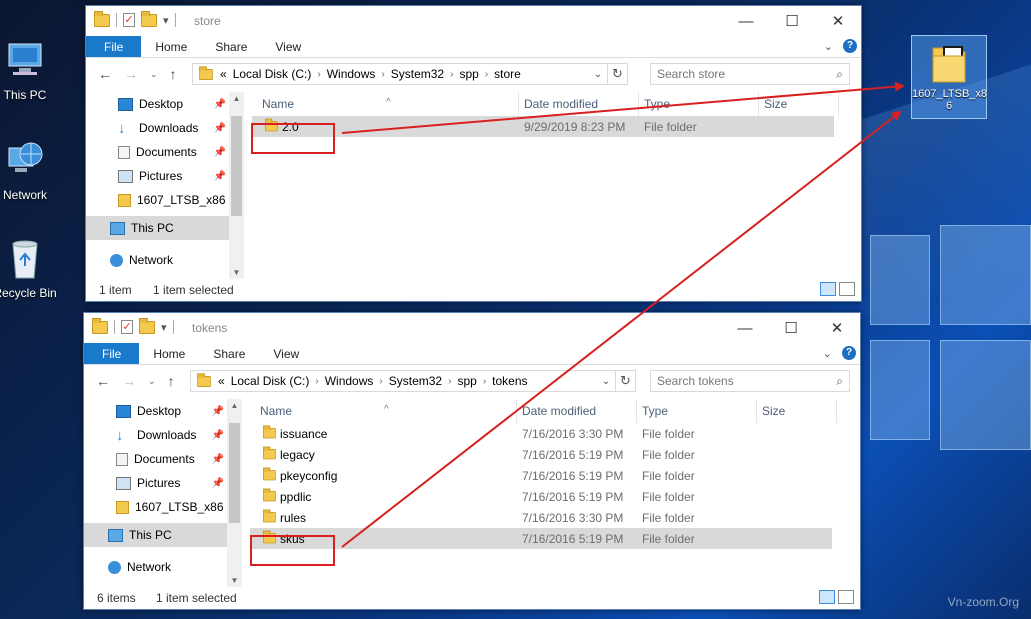 Image resolution: width=1031 pixels, height=619 pixels. I want to click on arrow-store-to-desktop, so click(623, 107).